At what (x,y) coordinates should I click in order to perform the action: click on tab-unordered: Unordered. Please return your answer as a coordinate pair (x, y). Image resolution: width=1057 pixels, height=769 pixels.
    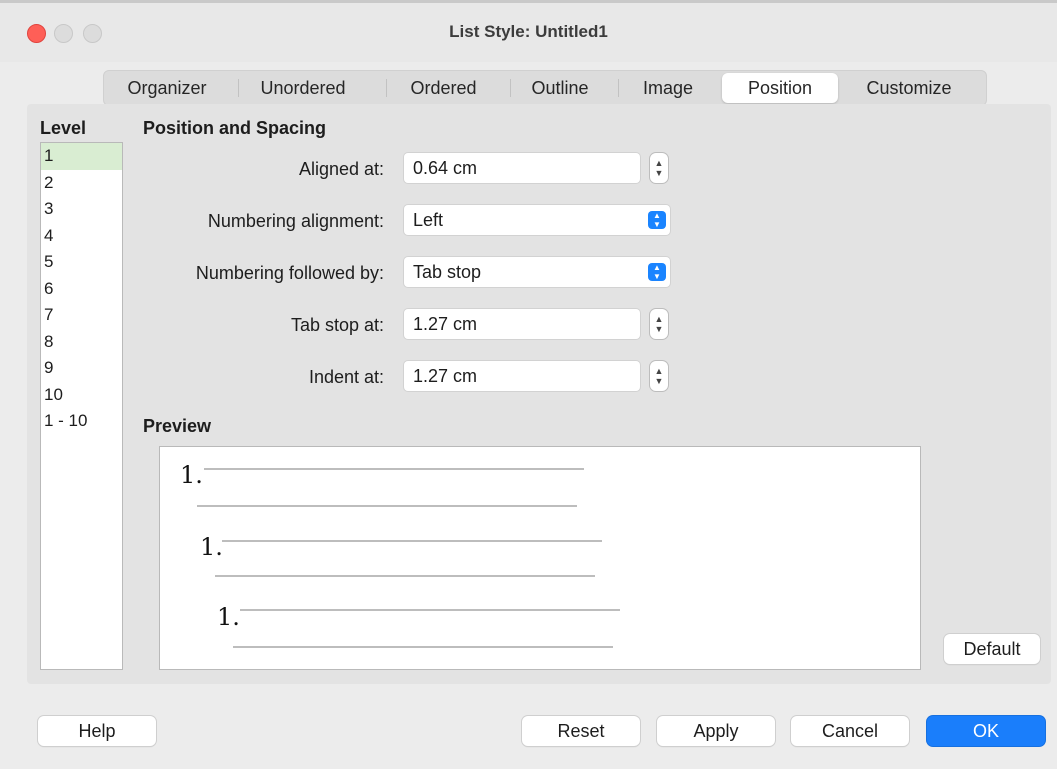
    Looking at the image, I should click on (303, 88).